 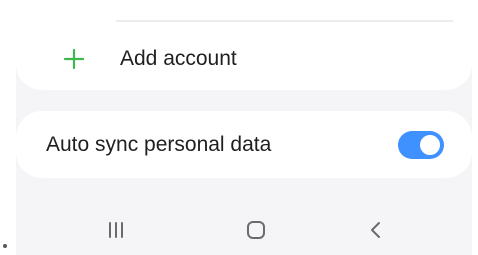 I want to click on add-account-label: Add account, so click(x=178, y=58).